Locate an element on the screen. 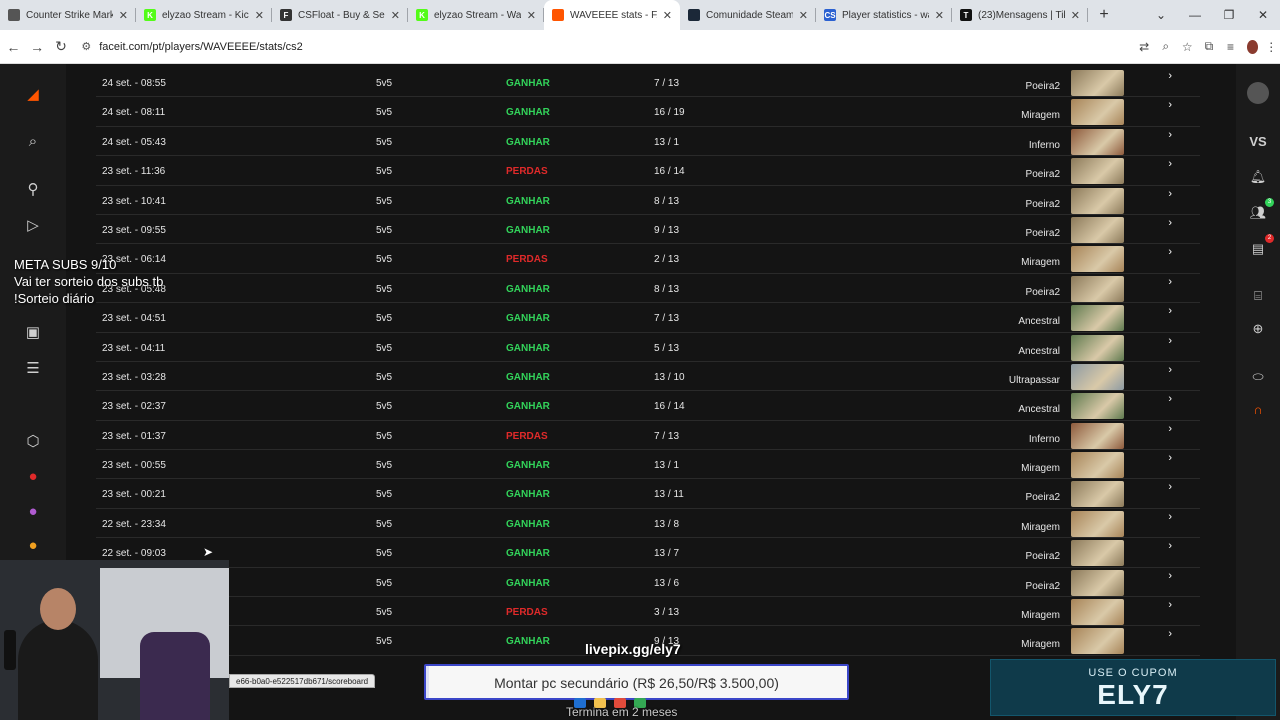  find-players-icon: ⚲ is located at coordinates (33, 190).